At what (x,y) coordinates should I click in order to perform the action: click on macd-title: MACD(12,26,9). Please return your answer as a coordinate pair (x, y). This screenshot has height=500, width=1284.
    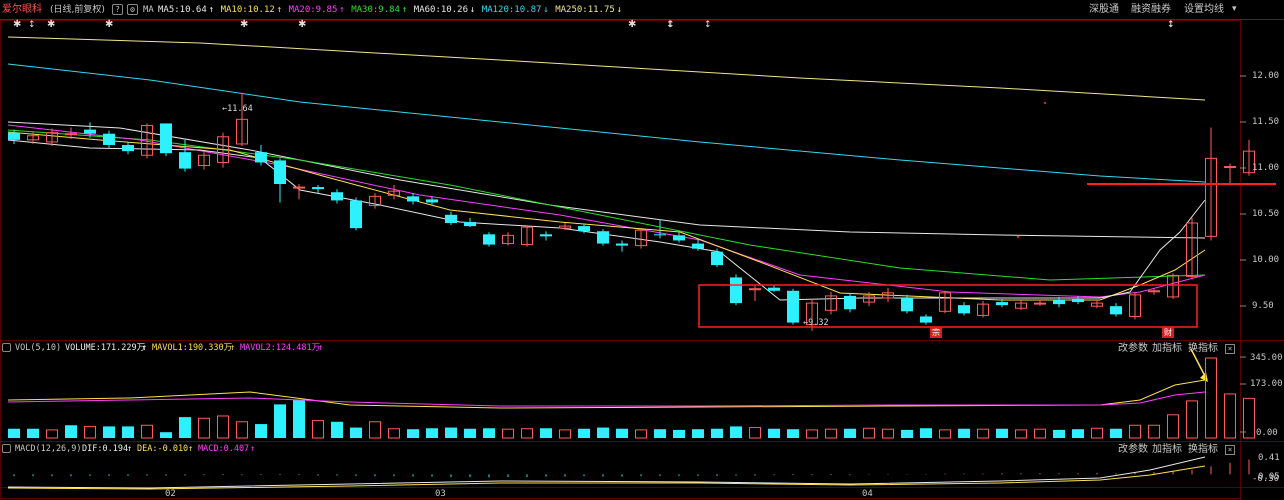
    Looking at the image, I should click on (48, 449).